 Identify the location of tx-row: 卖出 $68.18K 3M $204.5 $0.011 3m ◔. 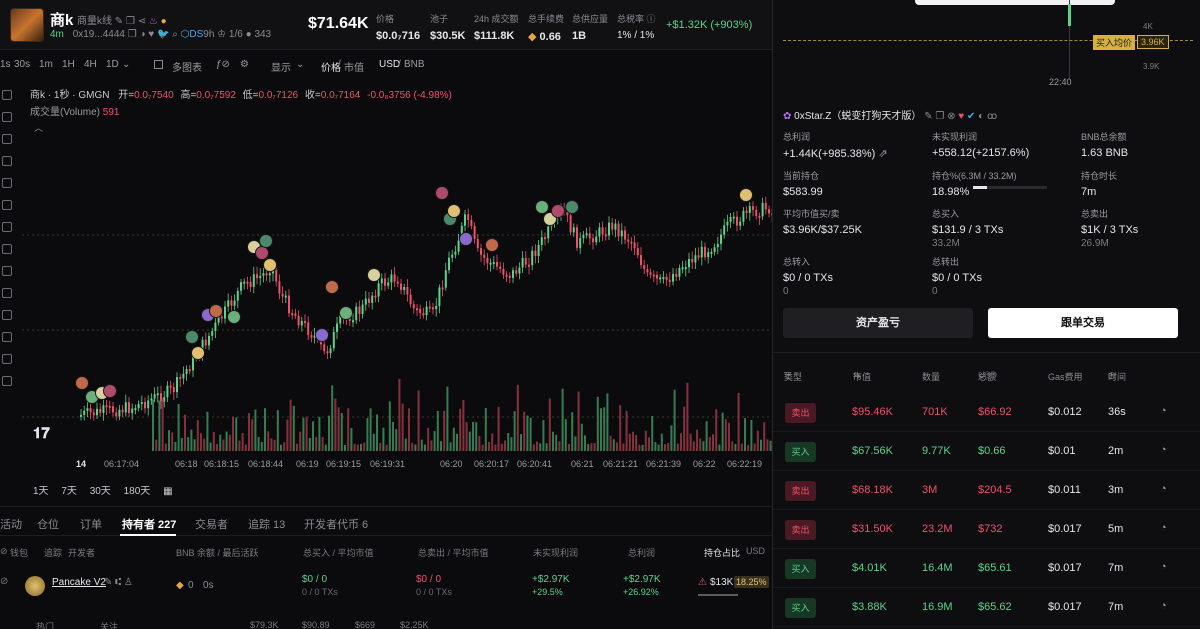
(986, 490).